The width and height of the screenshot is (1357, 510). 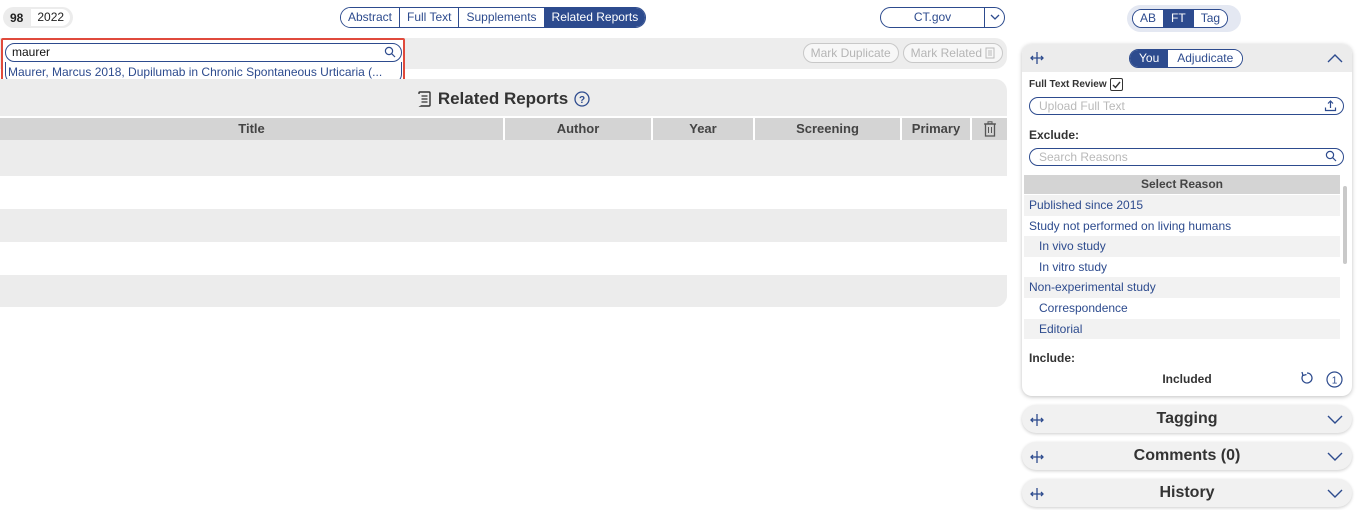 I want to click on include-label: Include:, so click(x=1052, y=358).